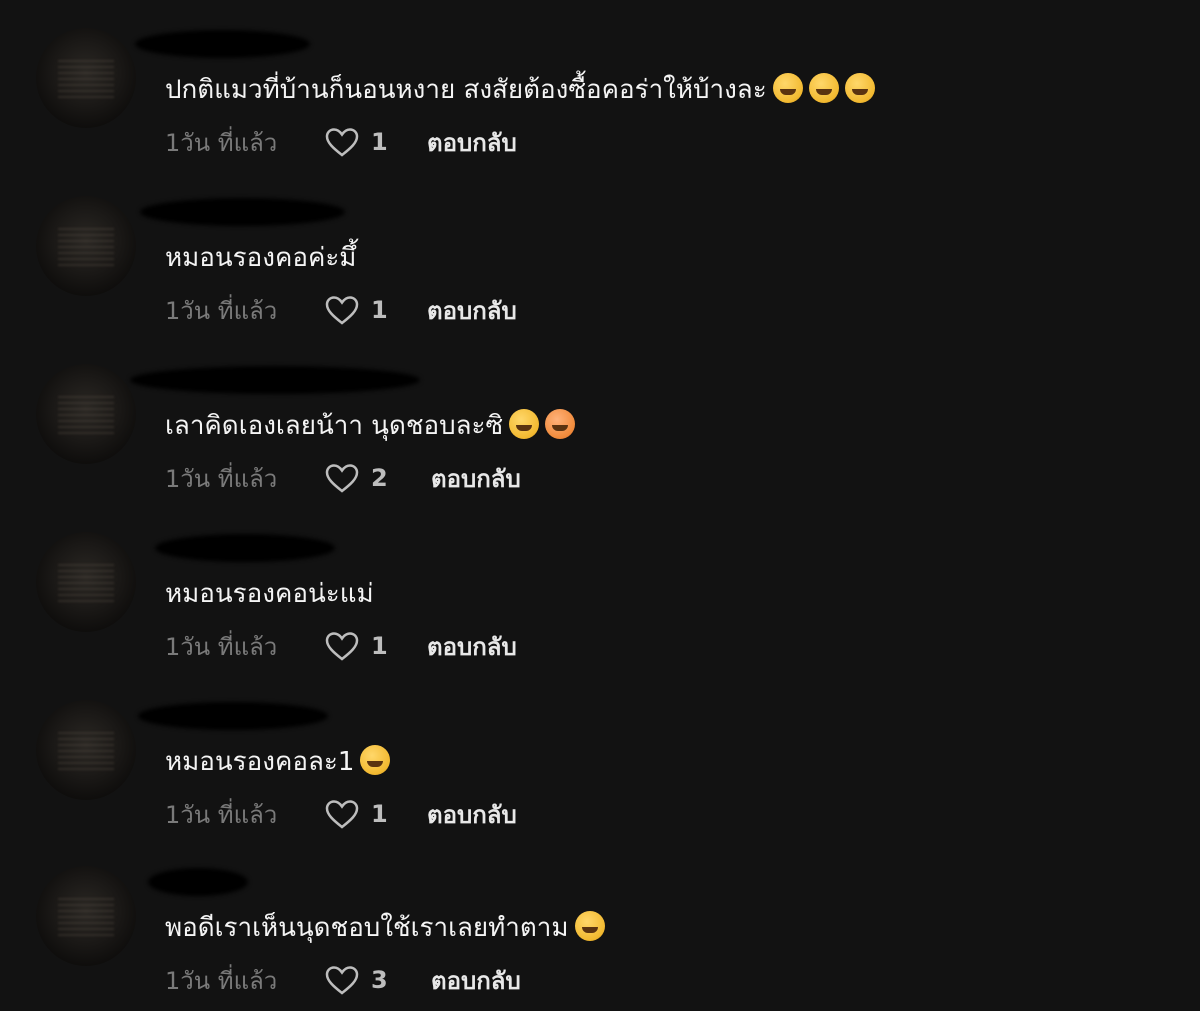 This screenshot has height=1011, width=1200. I want to click on comment-text: เลาคิดเองเลยน้าา นุดชอบละซิ, so click(370, 426).